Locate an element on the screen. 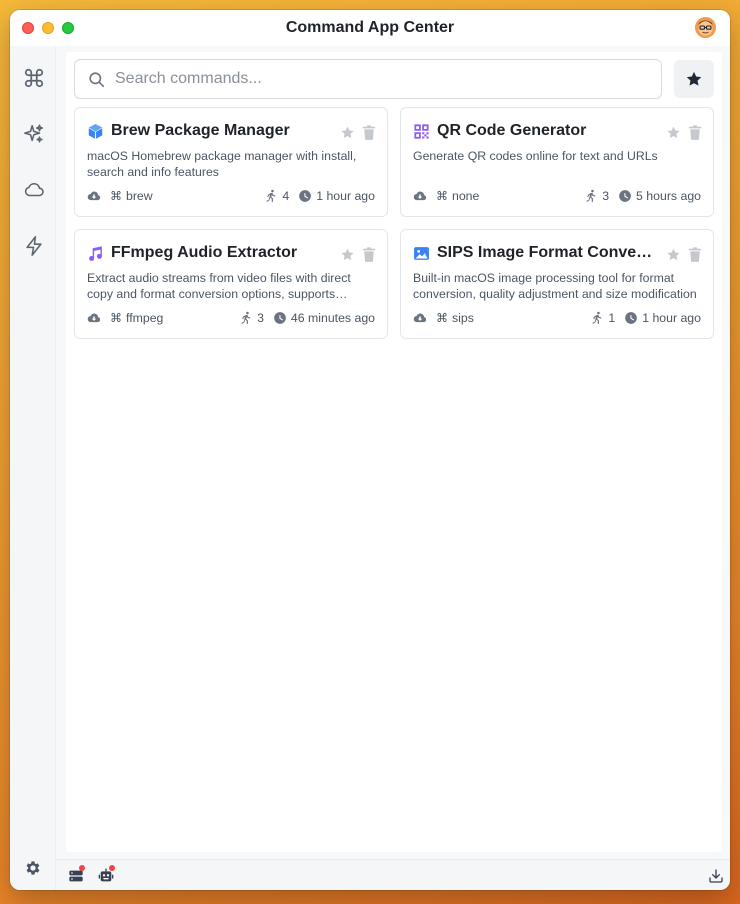 The height and width of the screenshot is (904, 740). gear-icon is located at coordinates (33, 868).